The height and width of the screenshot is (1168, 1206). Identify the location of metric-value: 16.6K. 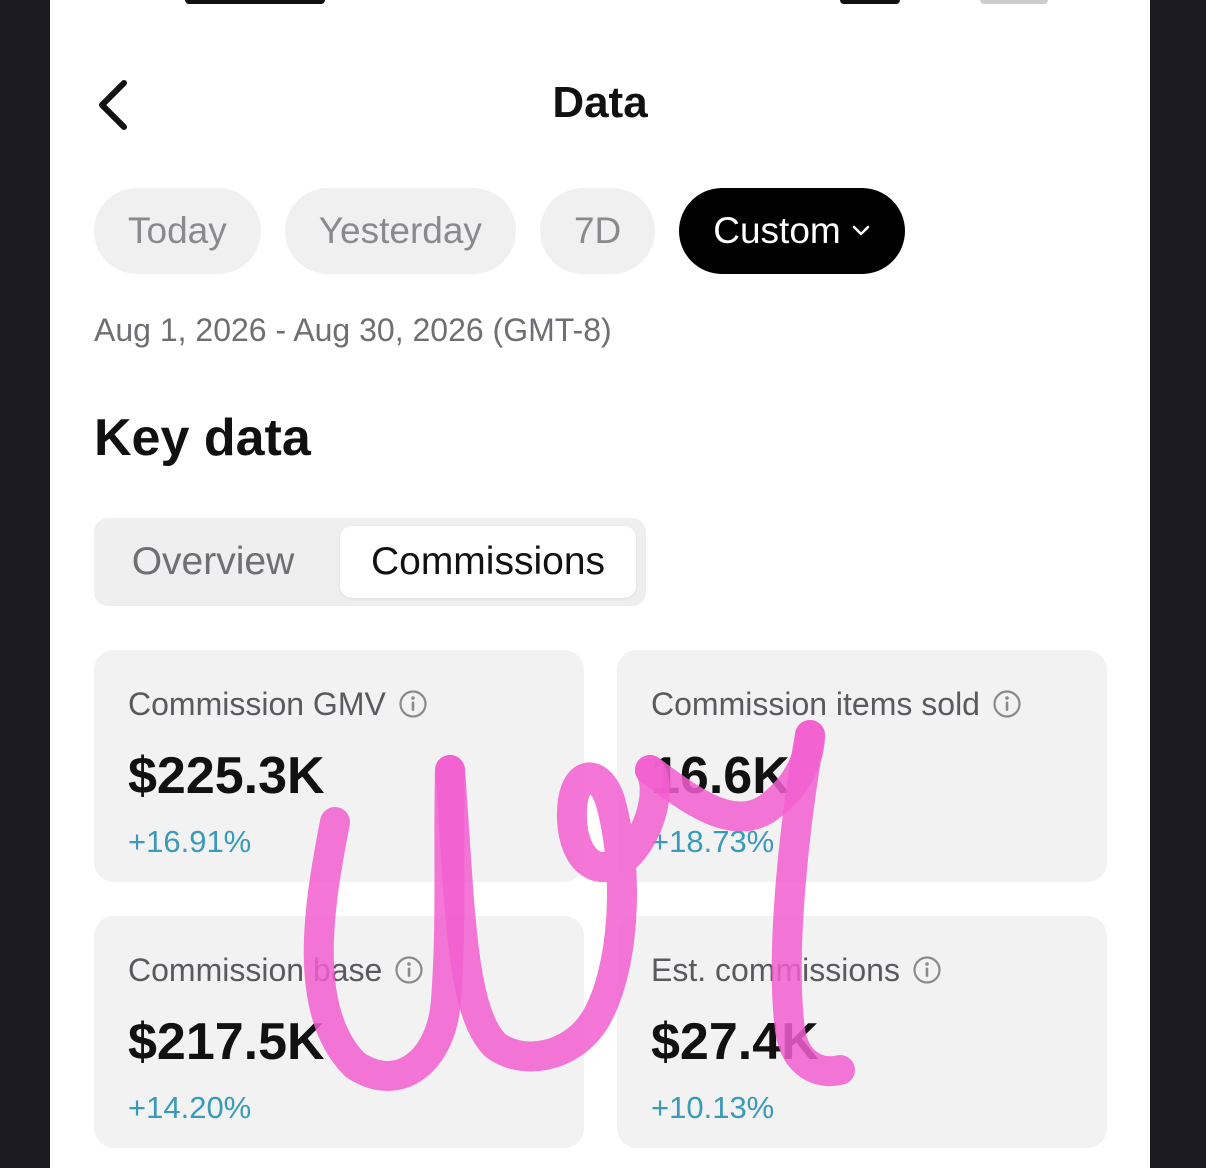
(720, 776).